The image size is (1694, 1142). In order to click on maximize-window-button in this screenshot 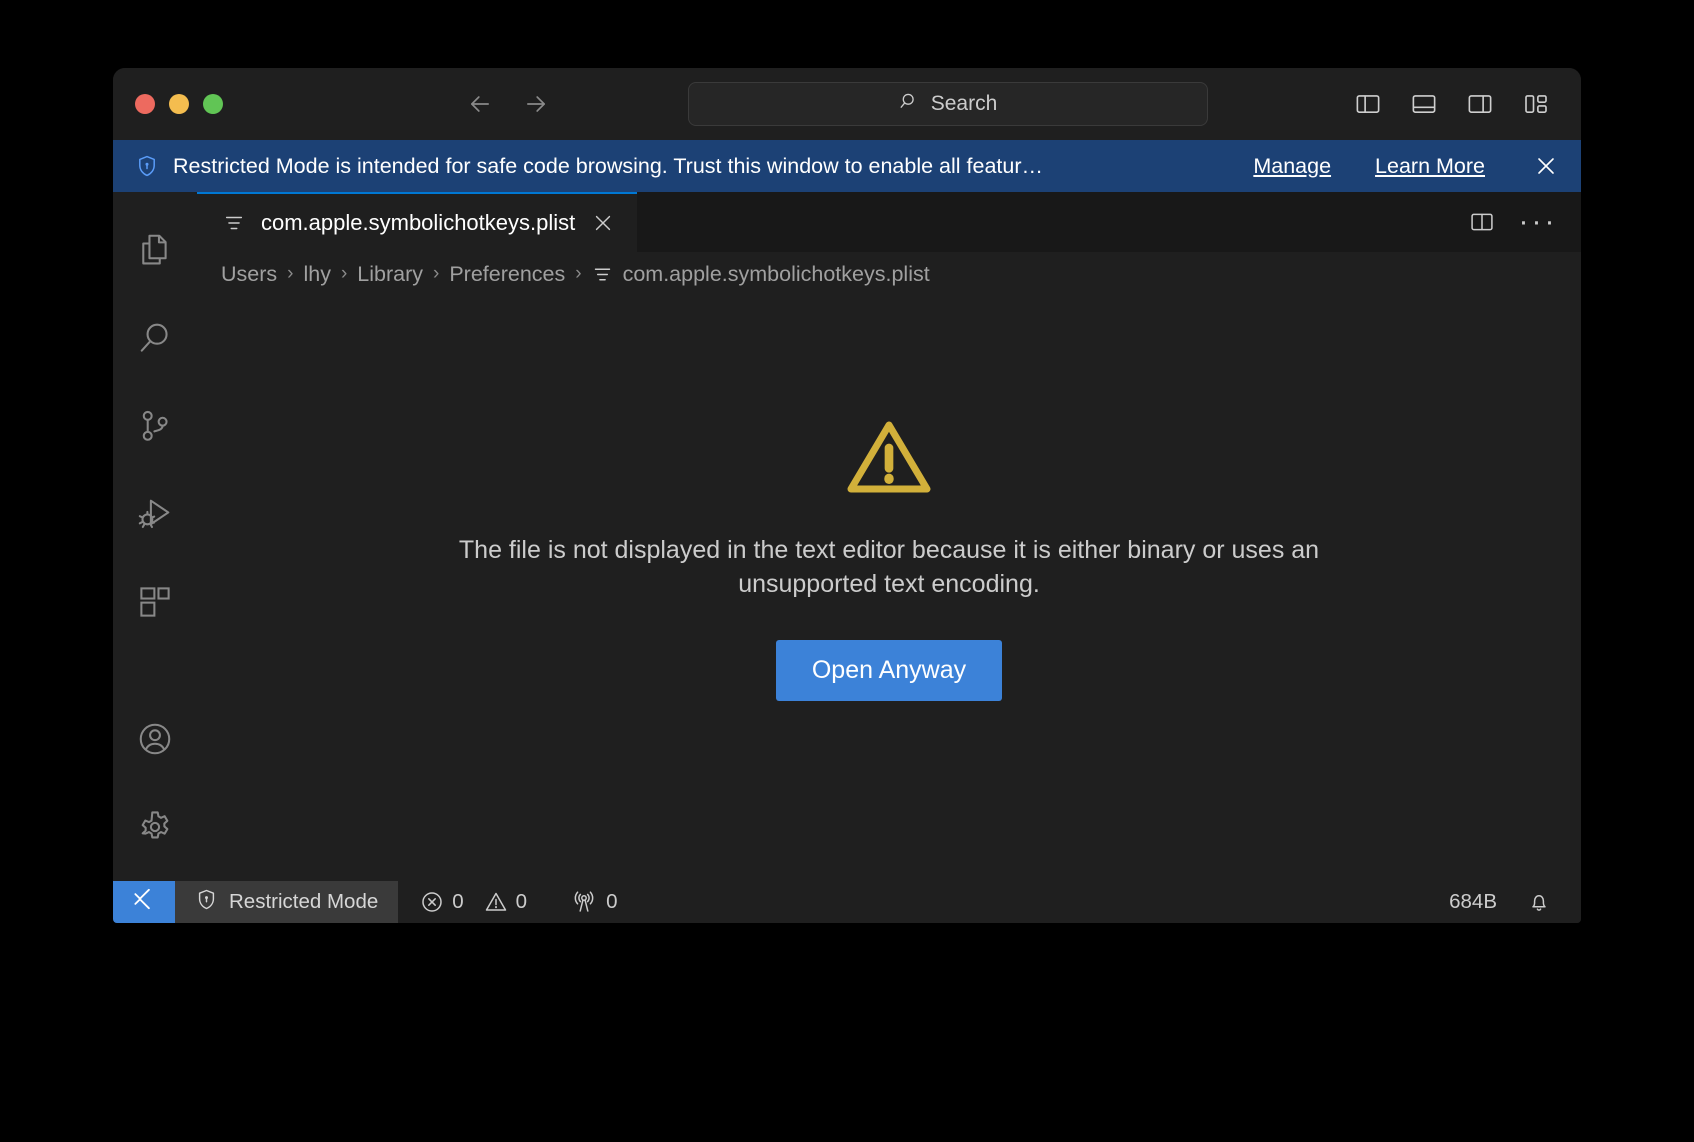, I will do `click(213, 104)`.